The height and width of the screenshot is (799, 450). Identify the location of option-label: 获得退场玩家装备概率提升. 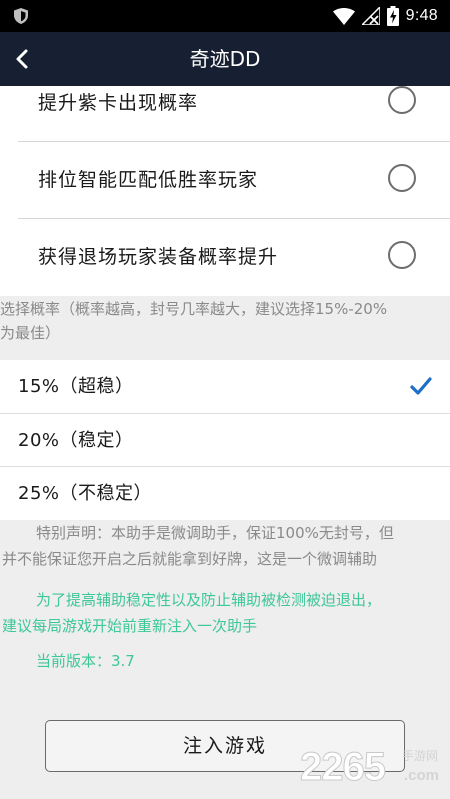
(158, 257).